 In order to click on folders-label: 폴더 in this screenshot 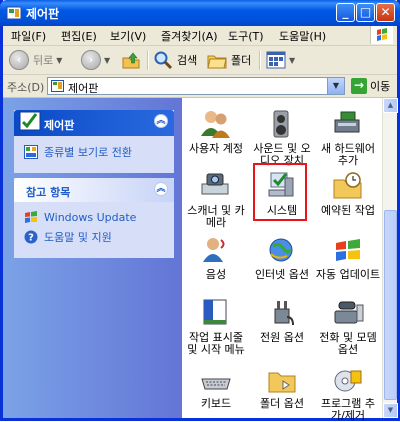, I will do `click(241, 60)`.